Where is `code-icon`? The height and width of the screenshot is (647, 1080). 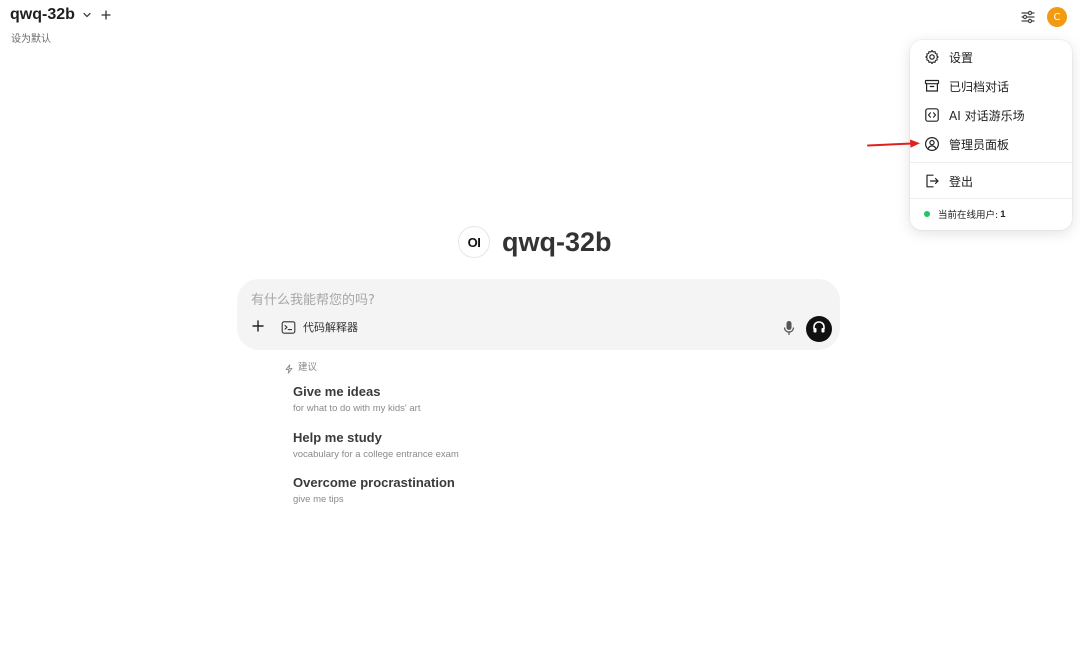 code-icon is located at coordinates (932, 115).